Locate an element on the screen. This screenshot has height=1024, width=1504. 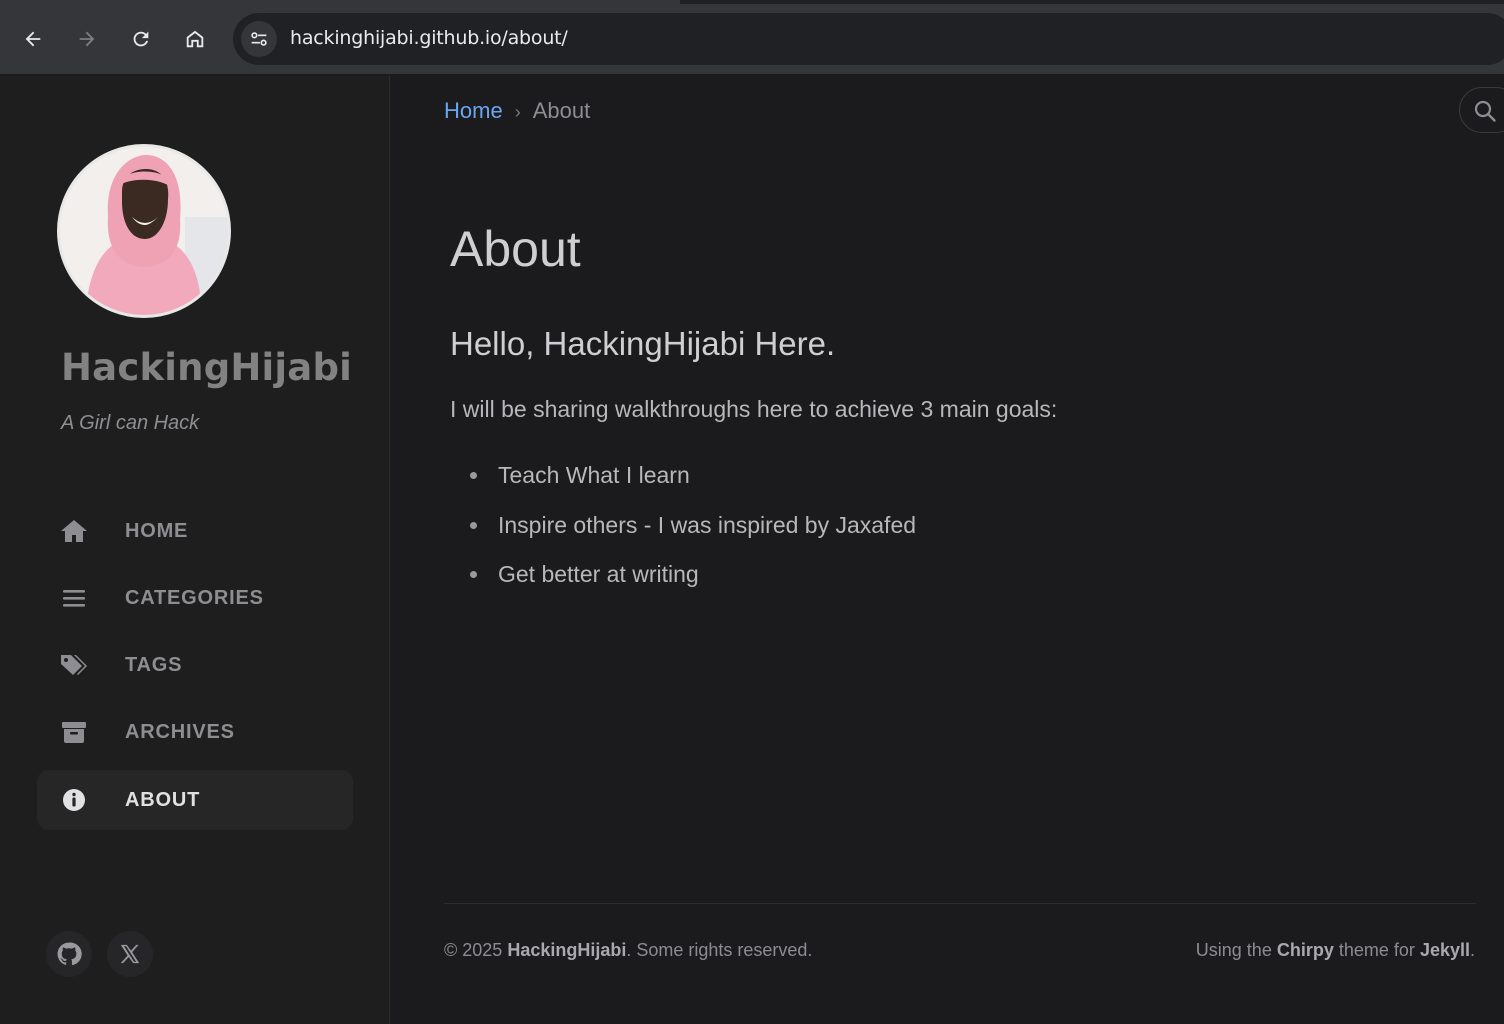
using-the-text: Using the is located at coordinates (1233, 950).